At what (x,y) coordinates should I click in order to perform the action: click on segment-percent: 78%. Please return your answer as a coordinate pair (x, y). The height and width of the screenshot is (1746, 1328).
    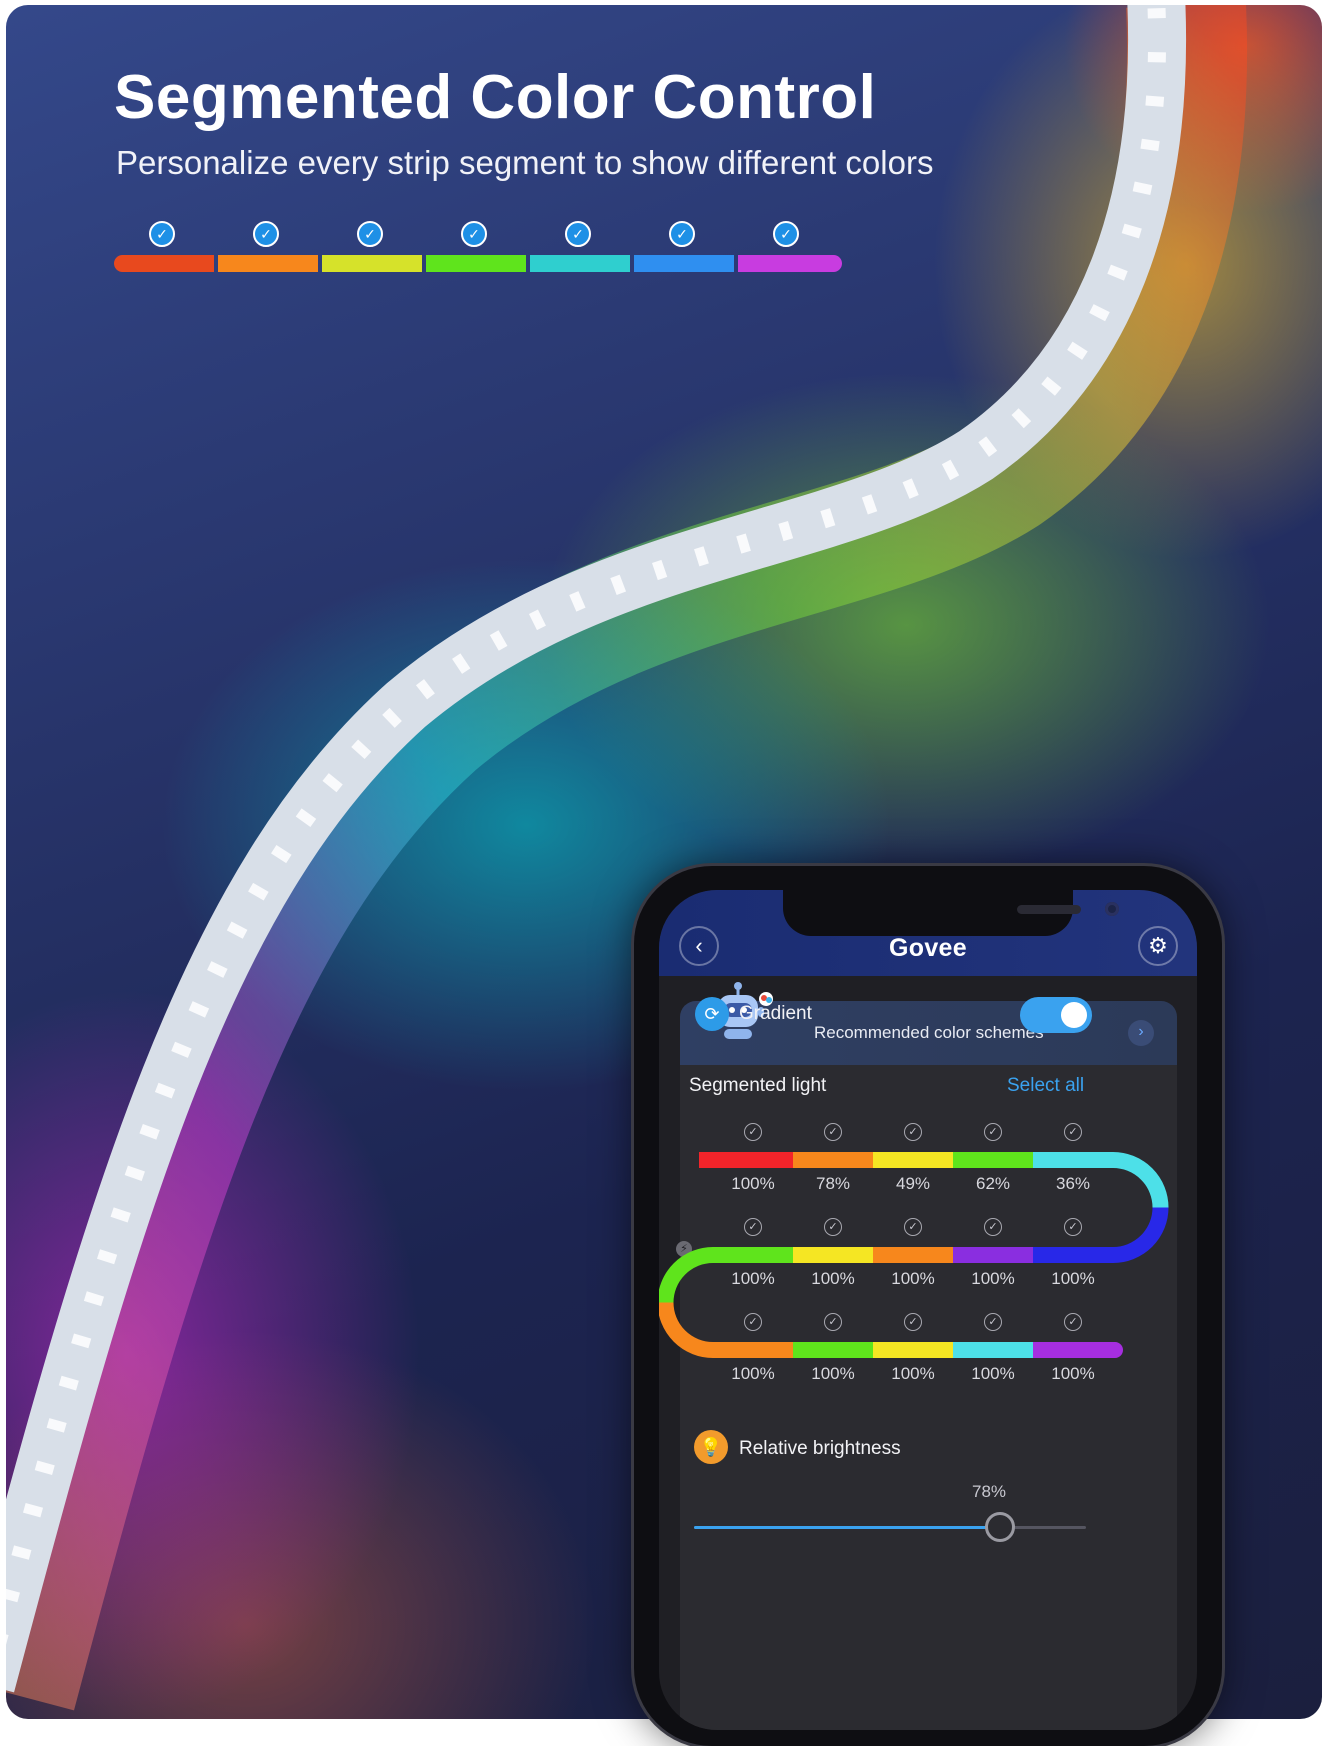
    Looking at the image, I should click on (833, 1183).